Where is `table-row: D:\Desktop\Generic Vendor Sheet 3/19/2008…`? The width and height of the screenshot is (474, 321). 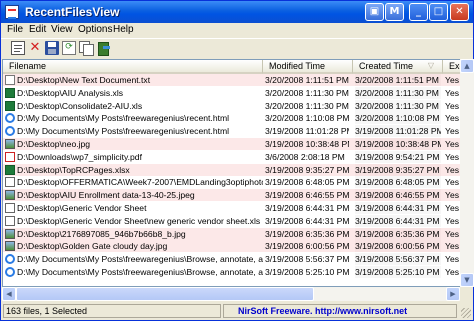
table-row: D:\Desktop\Generic Vendor Sheet 3/19/2008… is located at coordinates (231, 208).